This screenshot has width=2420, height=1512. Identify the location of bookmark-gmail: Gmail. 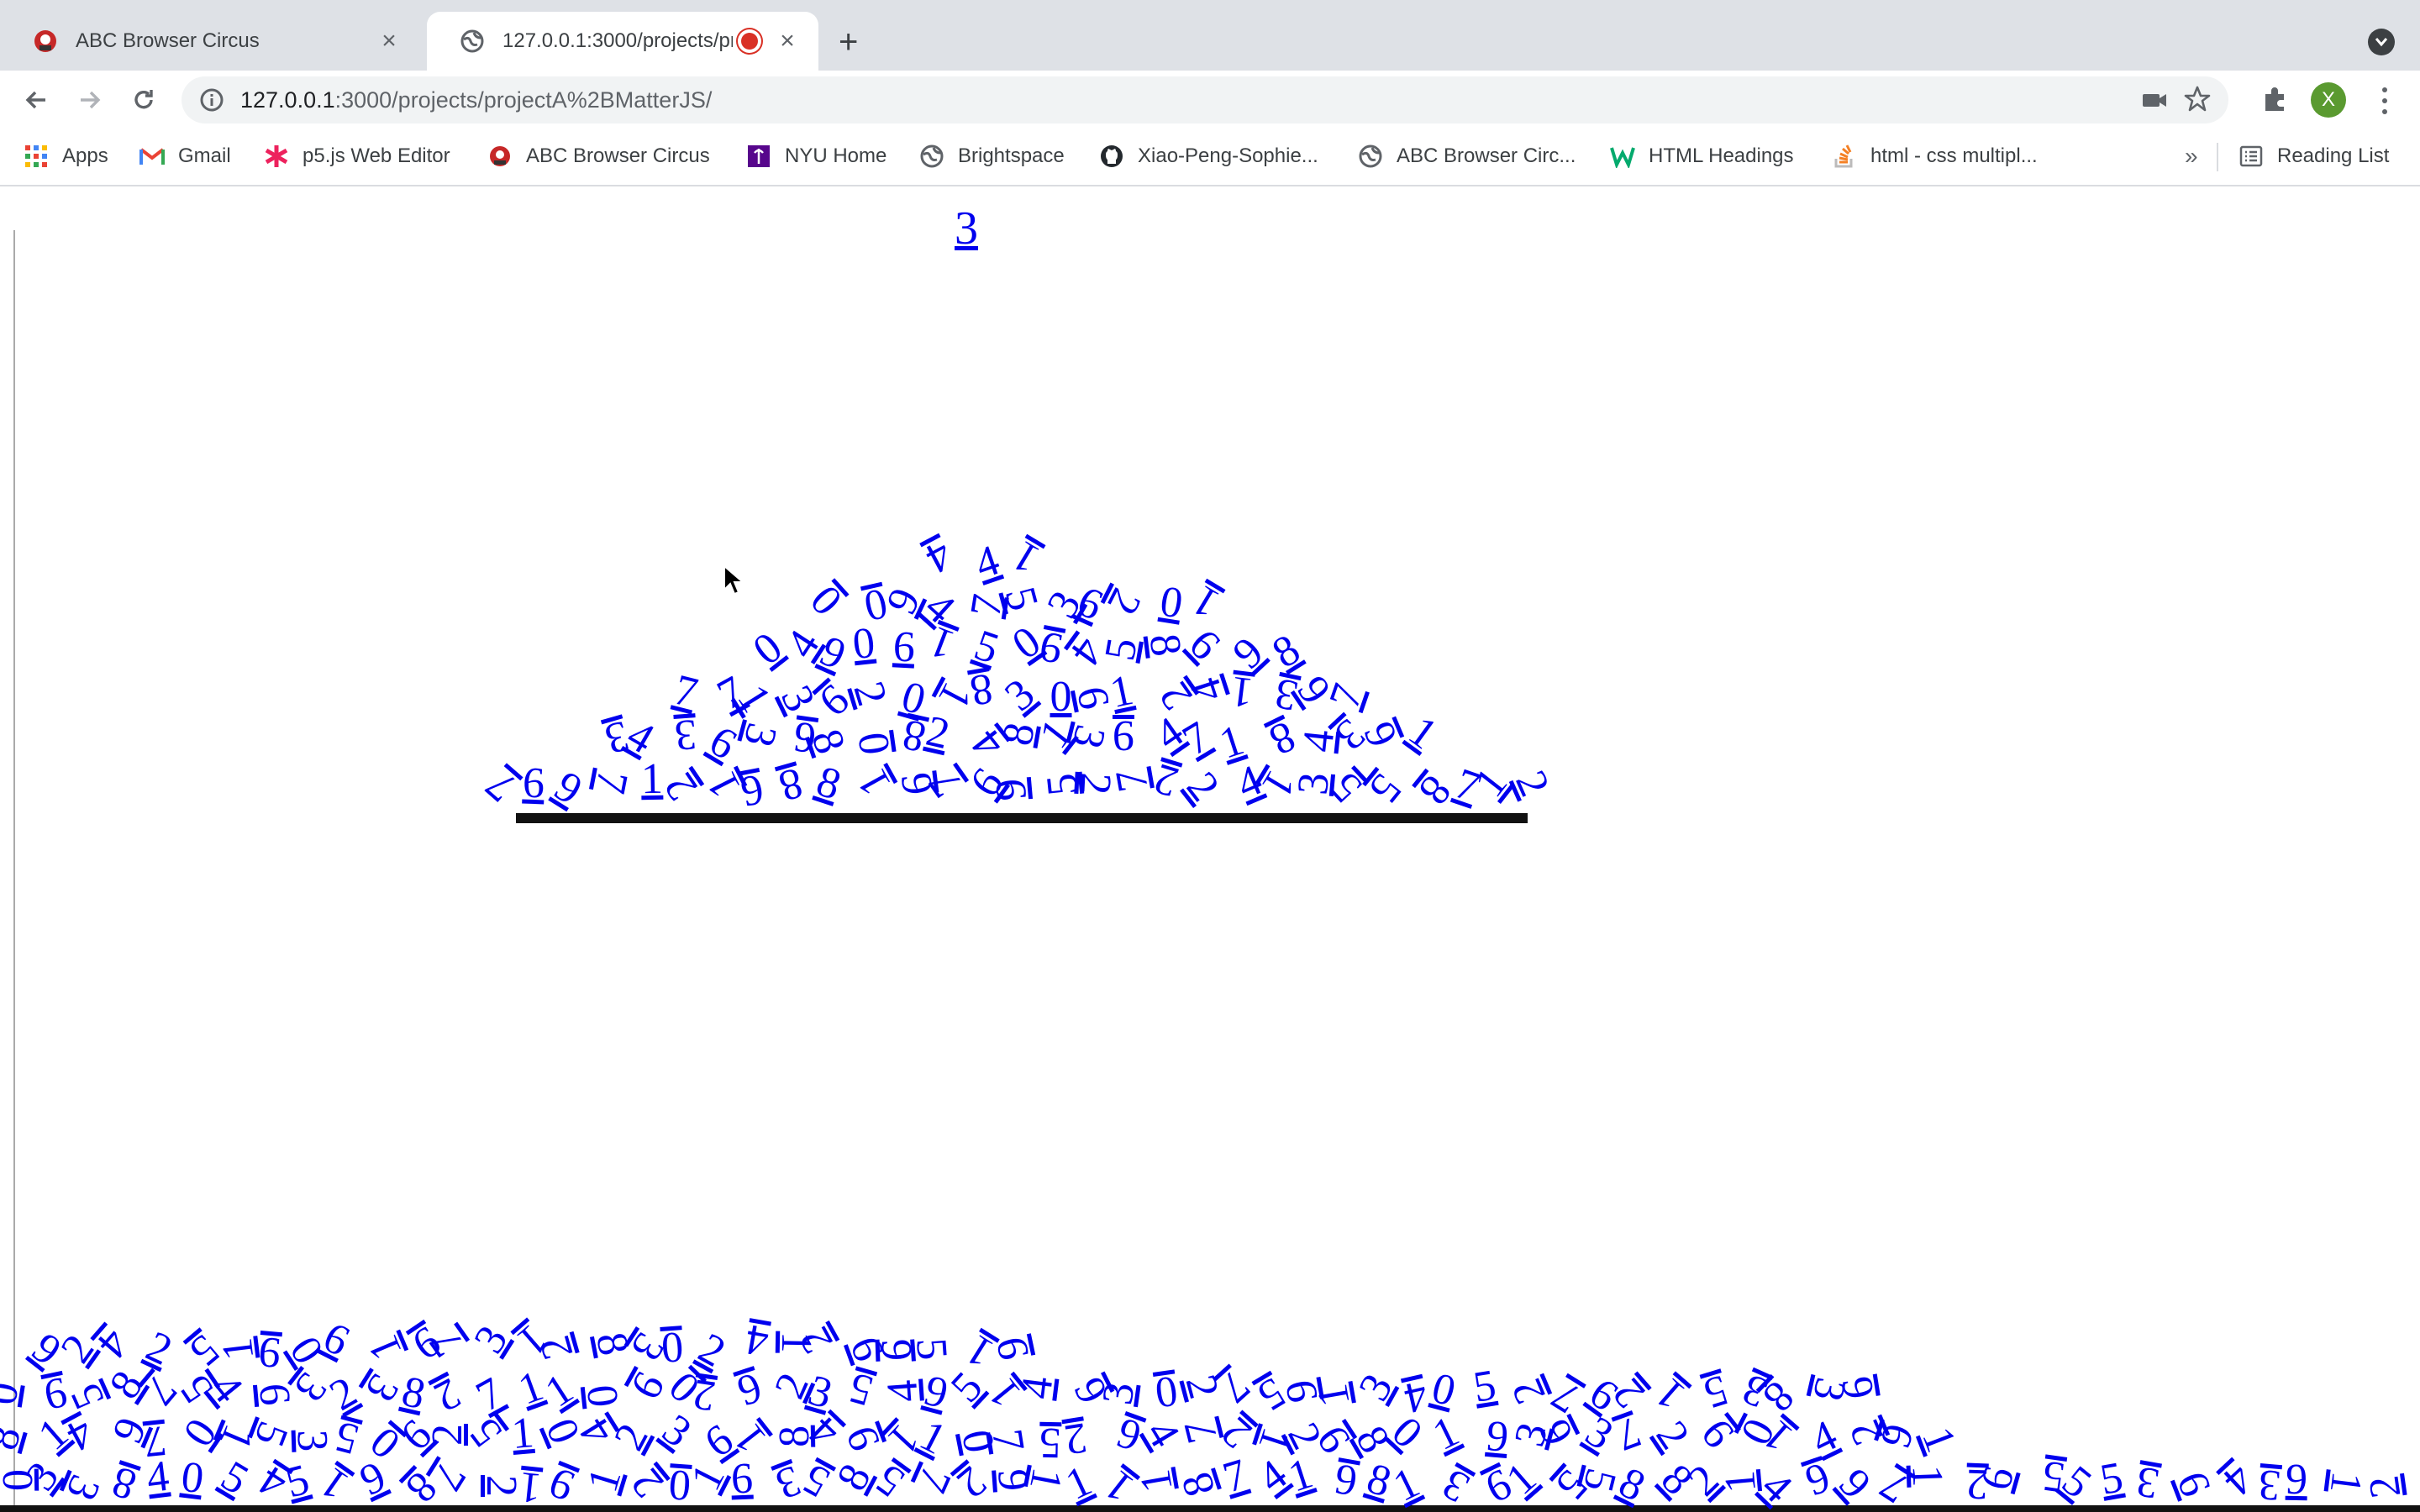
(185, 156).